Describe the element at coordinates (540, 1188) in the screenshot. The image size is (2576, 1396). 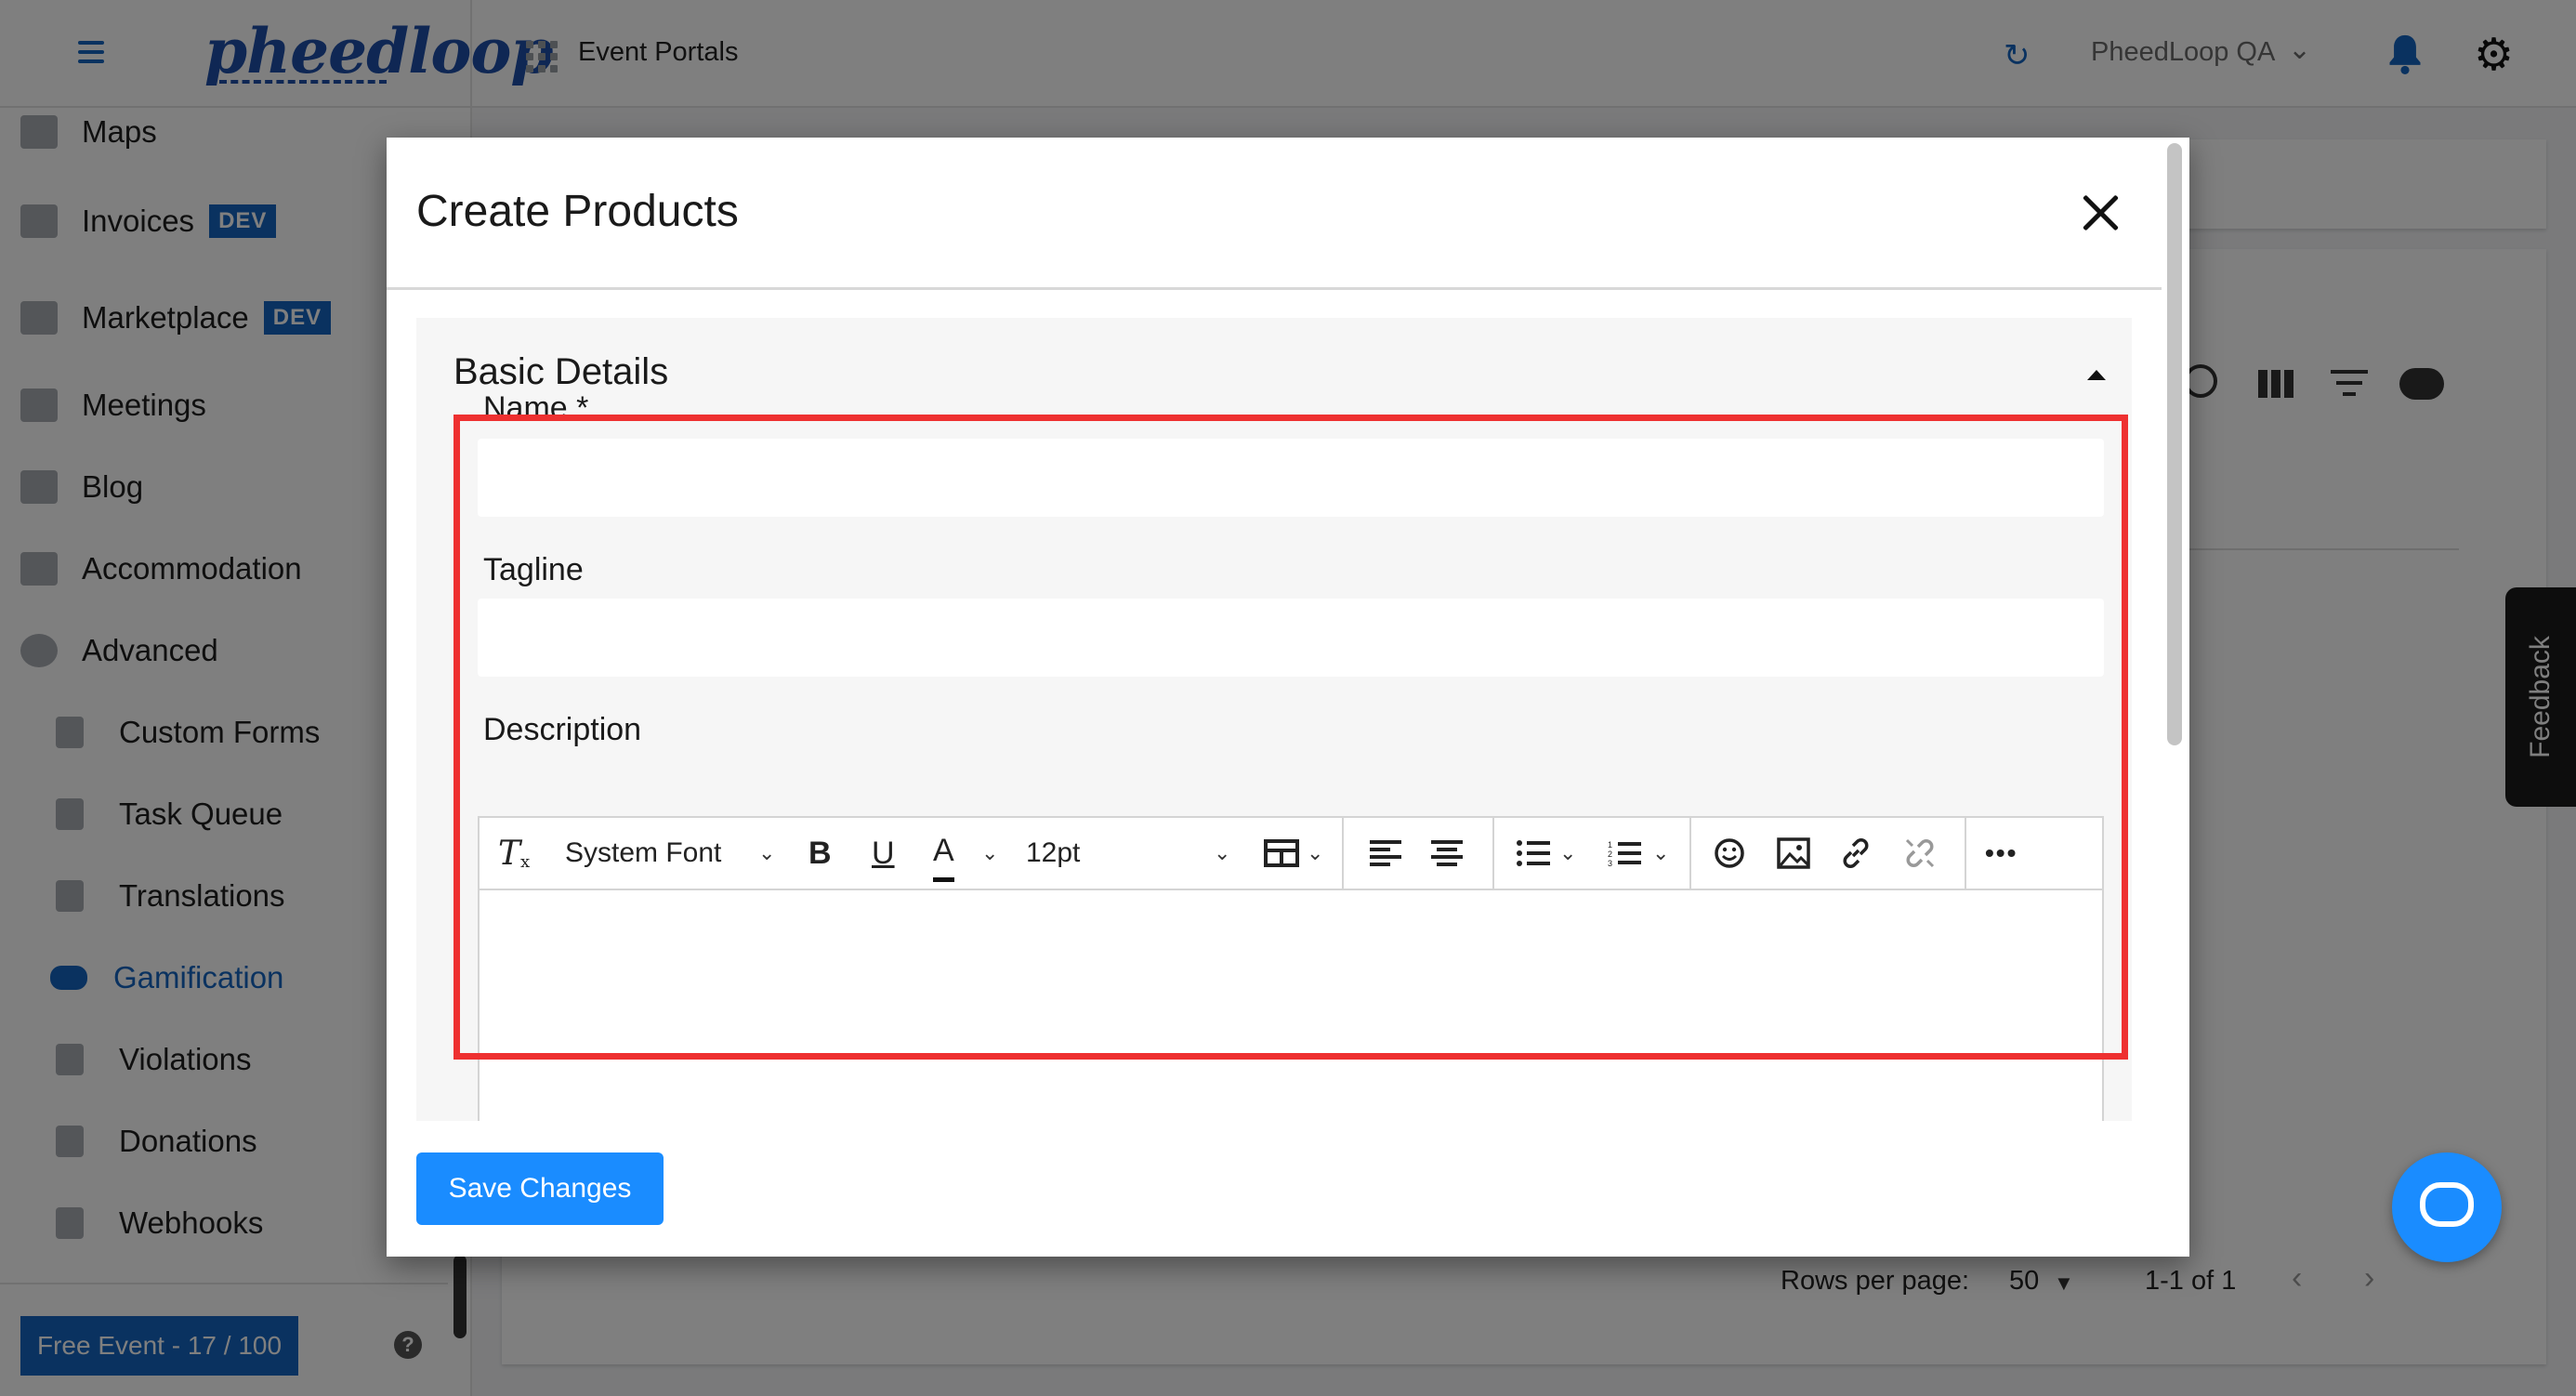
I see `save-changes-button: Save Changes` at that location.